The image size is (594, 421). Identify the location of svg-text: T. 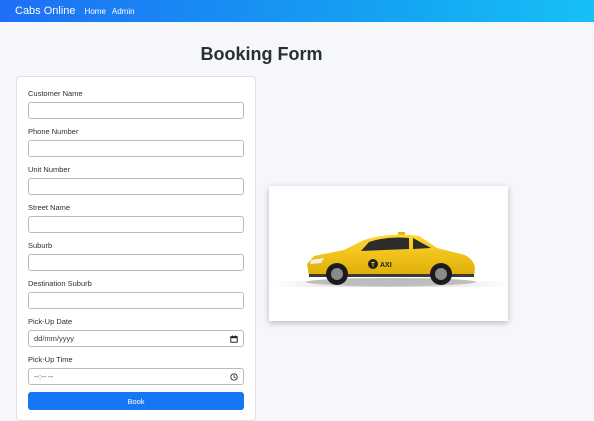
(373, 266).